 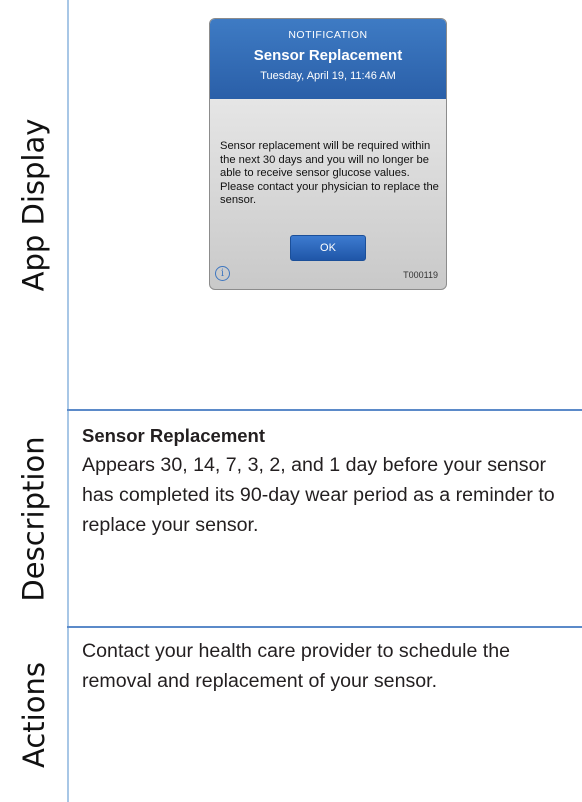 What do you see at coordinates (420, 275) in the screenshot?
I see `notification-code: T000119` at bounding box center [420, 275].